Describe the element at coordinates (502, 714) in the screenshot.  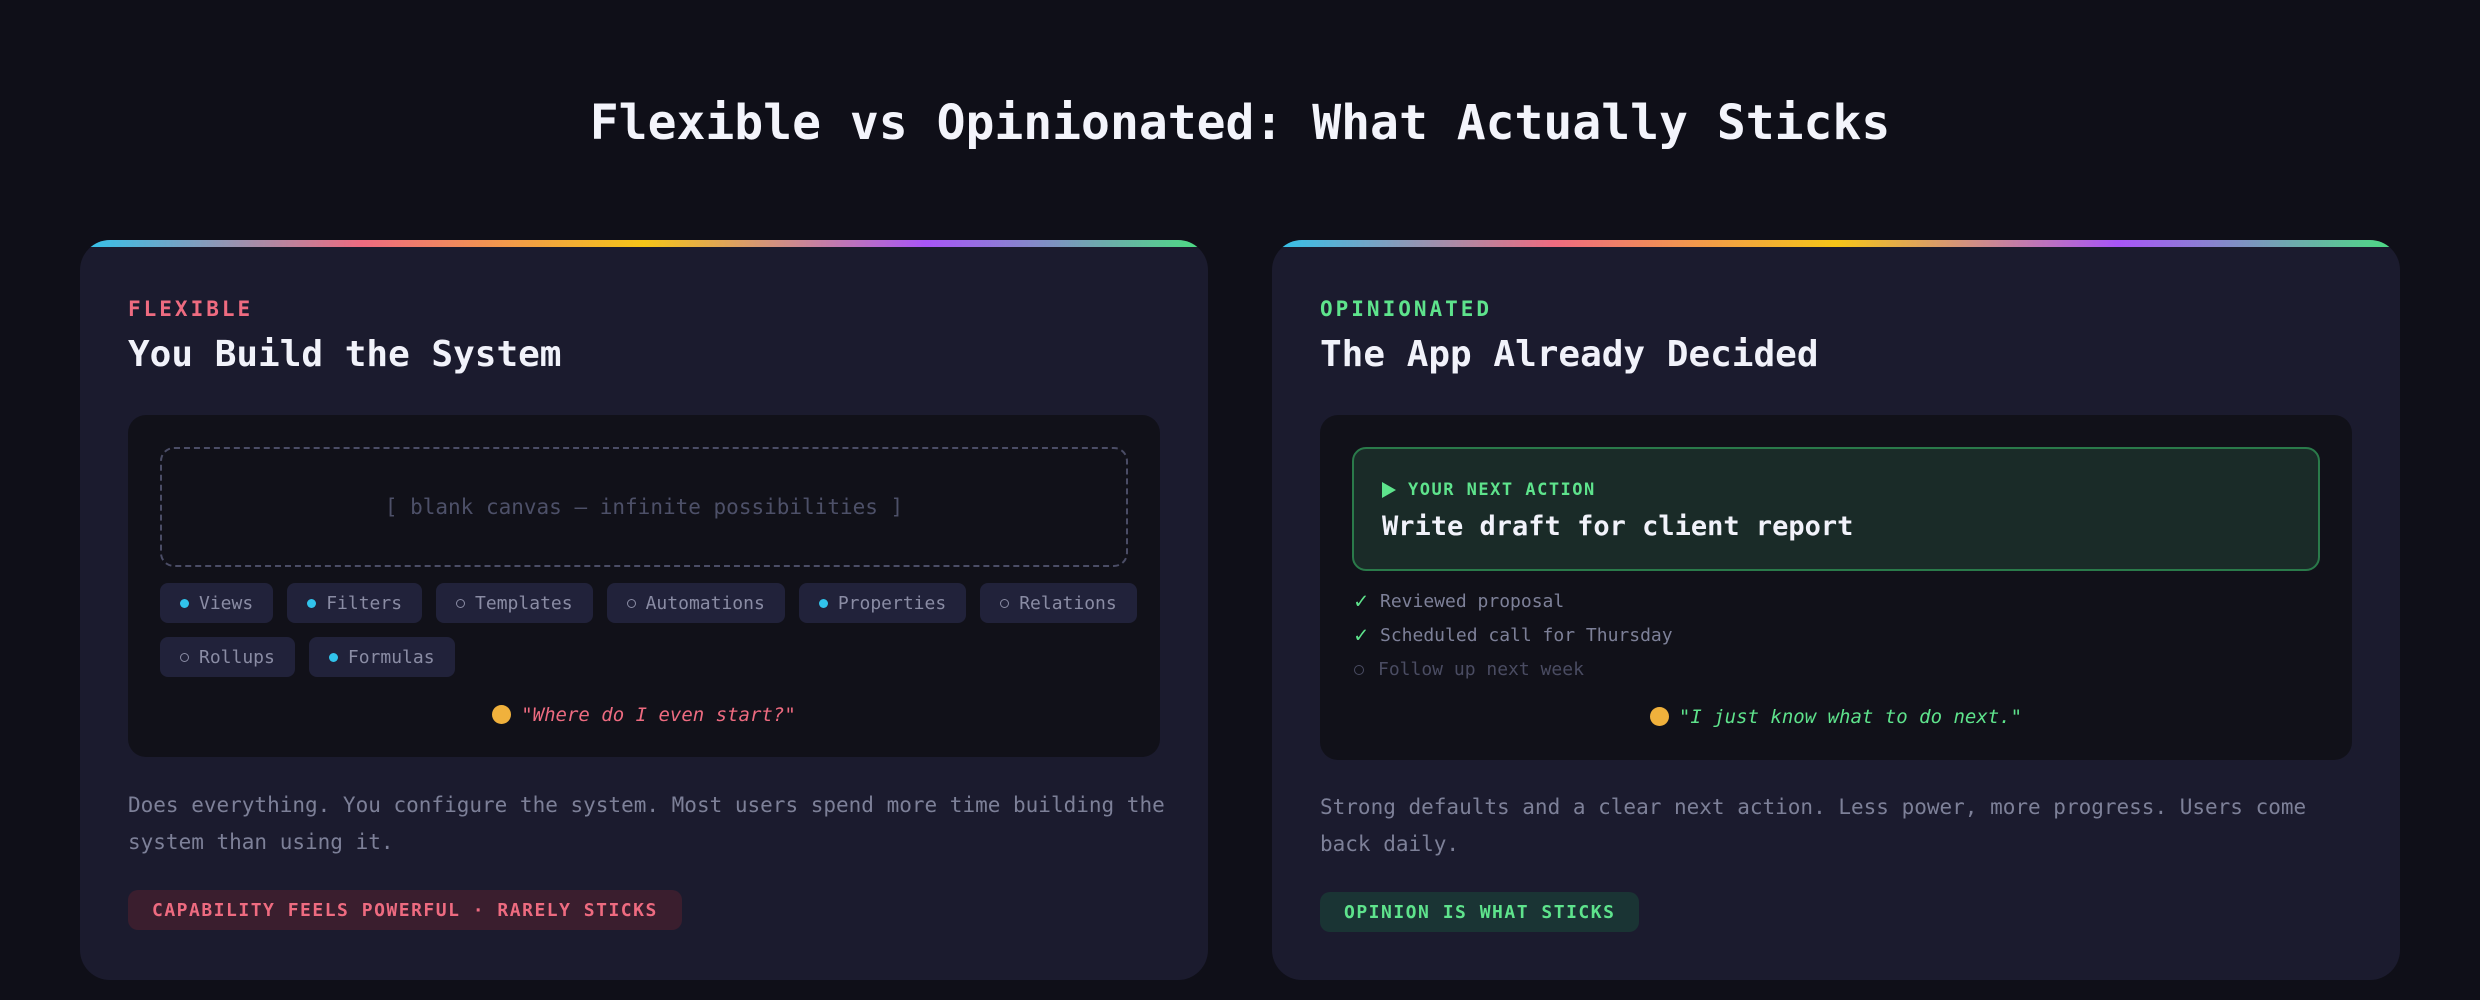
I see `dizzy-face-icon` at that location.